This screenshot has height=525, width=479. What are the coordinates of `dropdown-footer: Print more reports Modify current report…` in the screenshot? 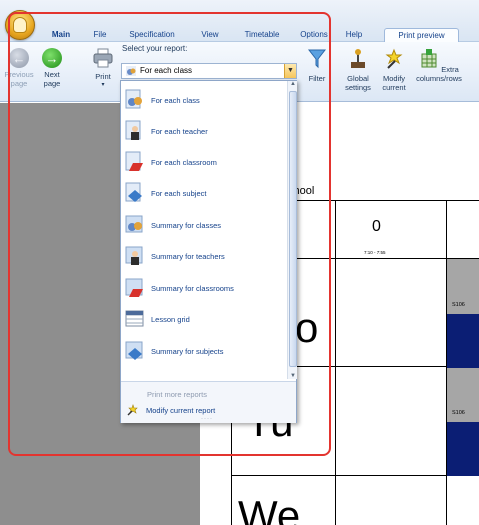 It's located at (208, 402).